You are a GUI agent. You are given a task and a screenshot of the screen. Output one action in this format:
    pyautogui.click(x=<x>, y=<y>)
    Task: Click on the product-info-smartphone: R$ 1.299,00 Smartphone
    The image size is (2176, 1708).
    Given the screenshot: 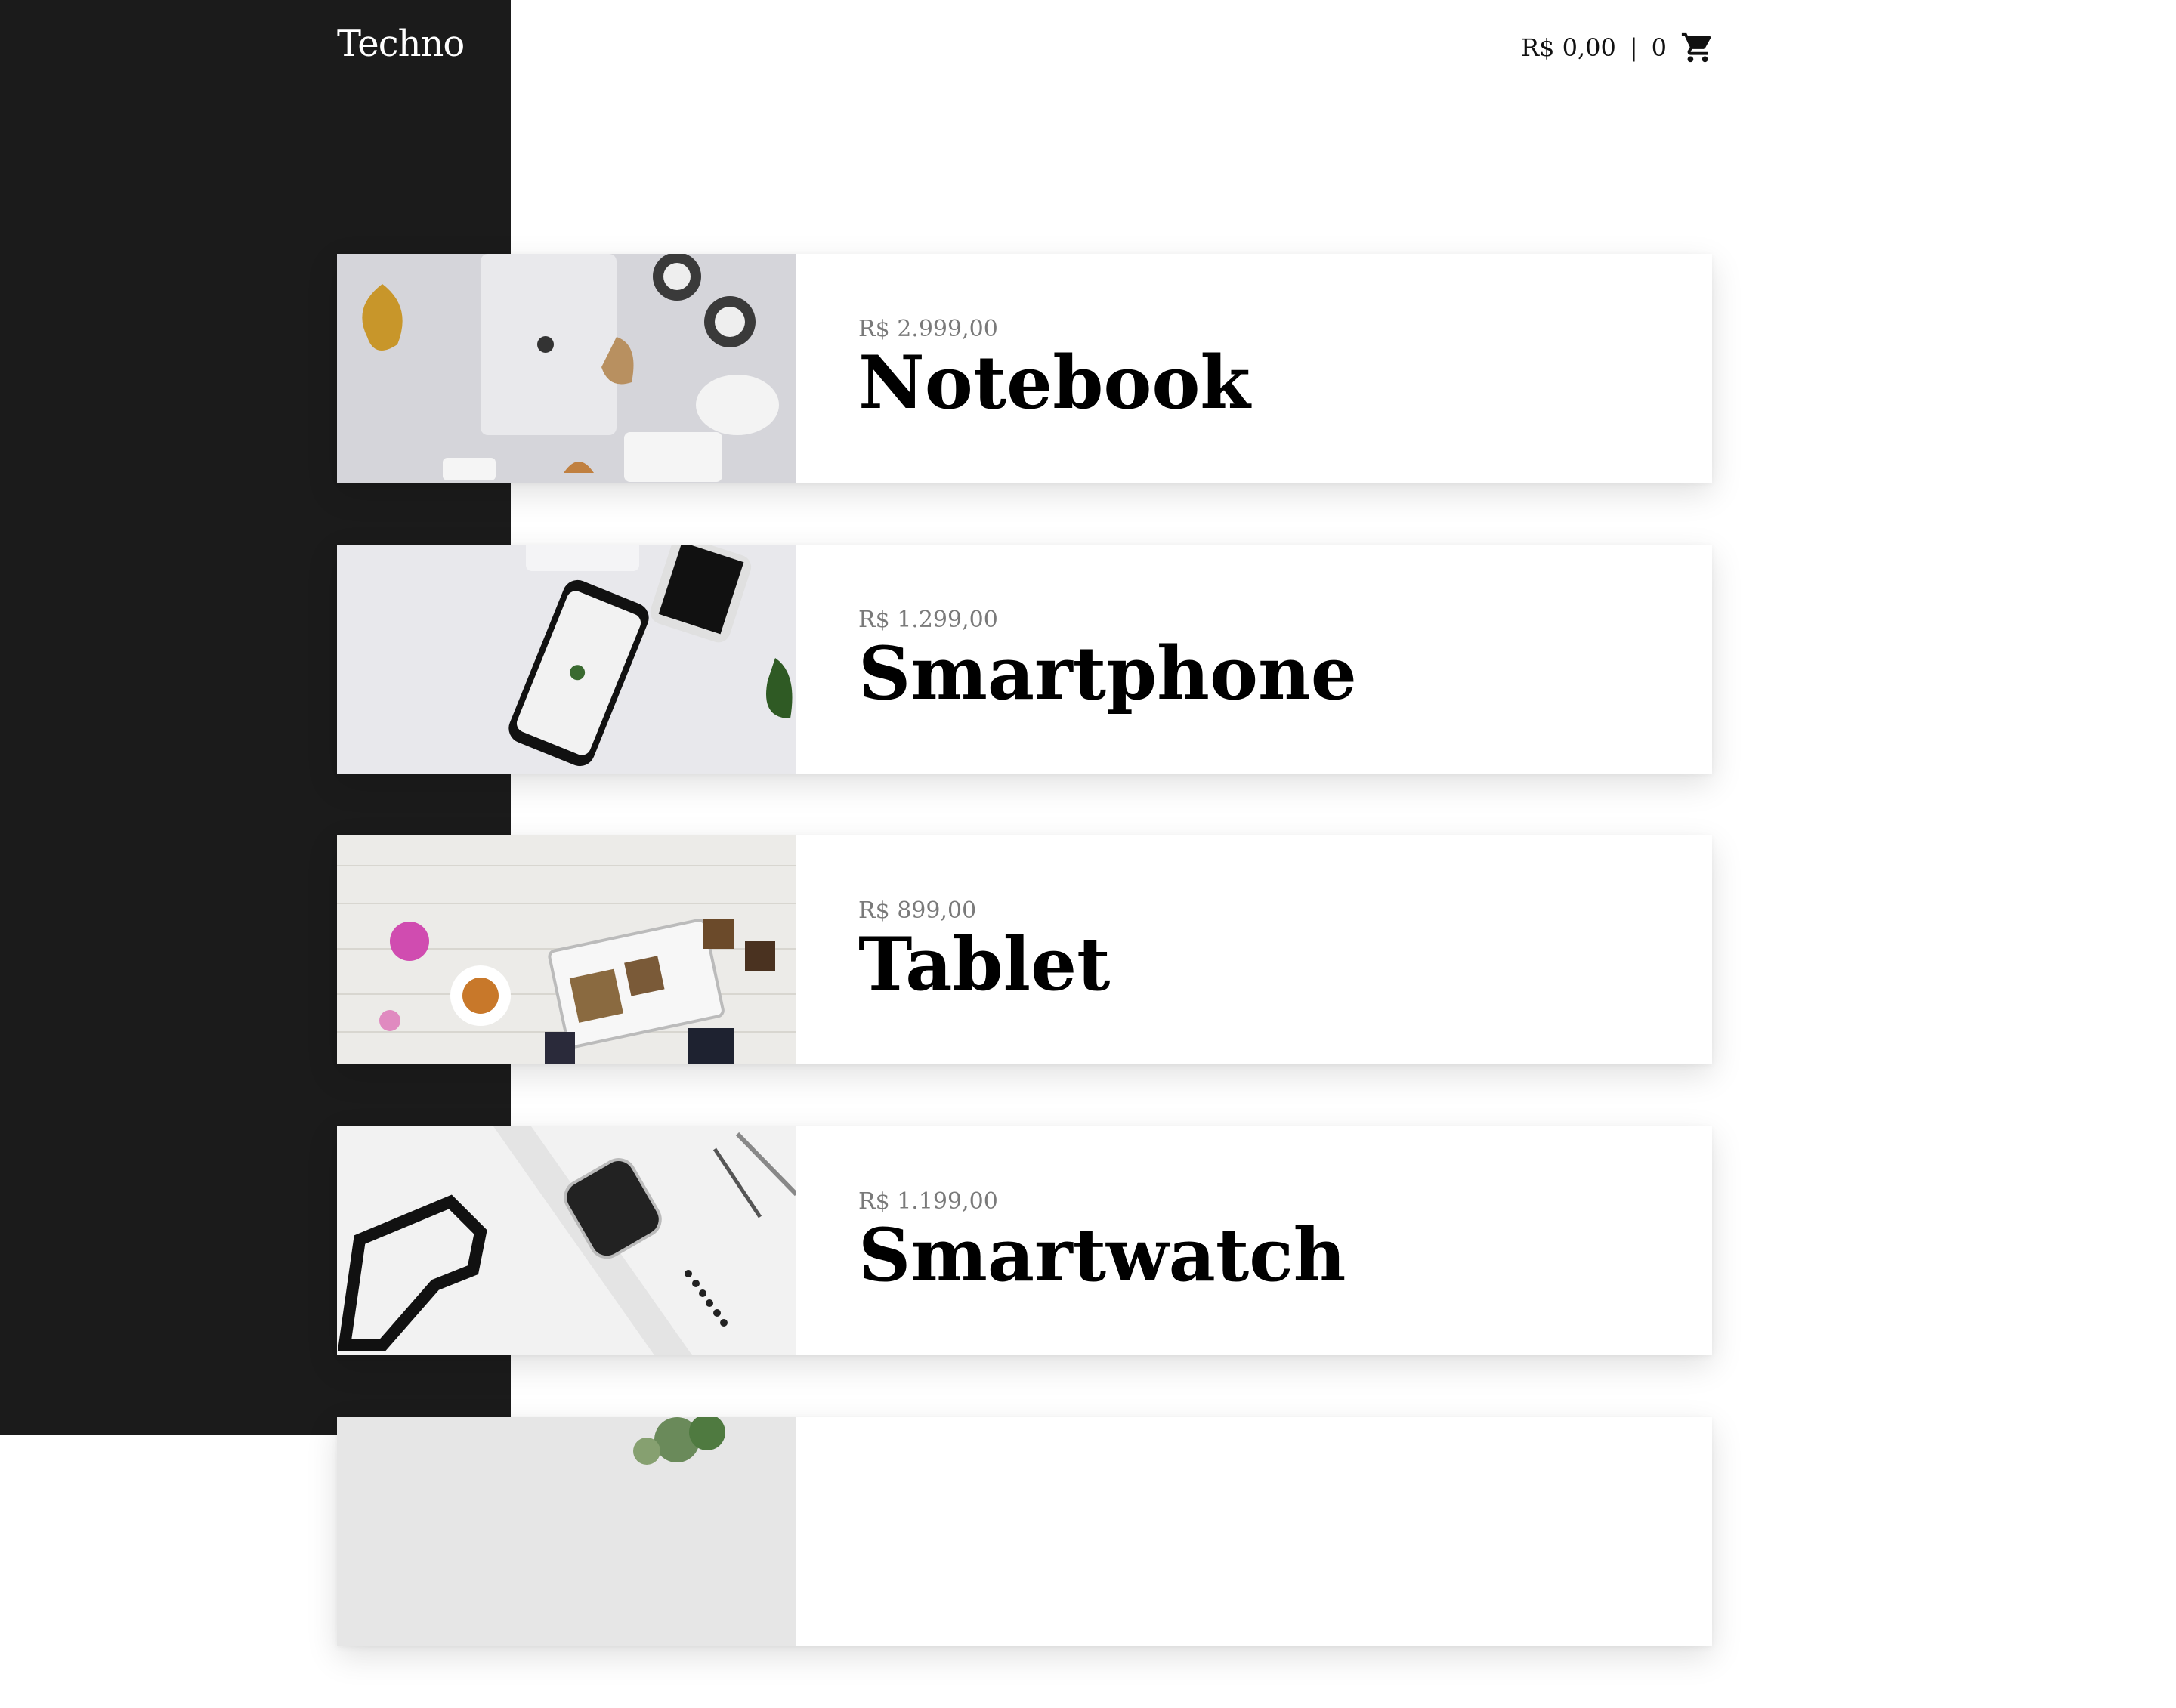 What is the action you would take?
    pyautogui.click(x=1254, y=659)
    